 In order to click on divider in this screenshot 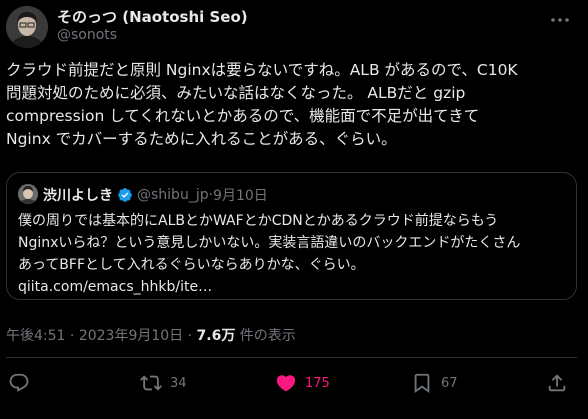, I will do `click(291, 357)`.